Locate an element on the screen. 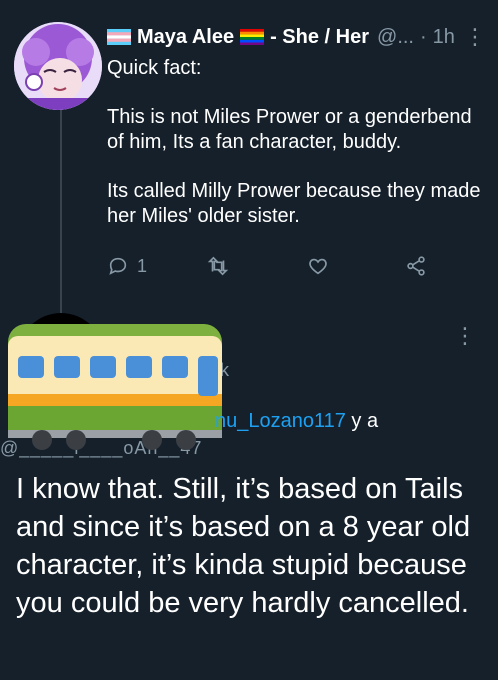 The image size is (498, 680). tweet-actions: 1 is located at coordinates (272, 269).